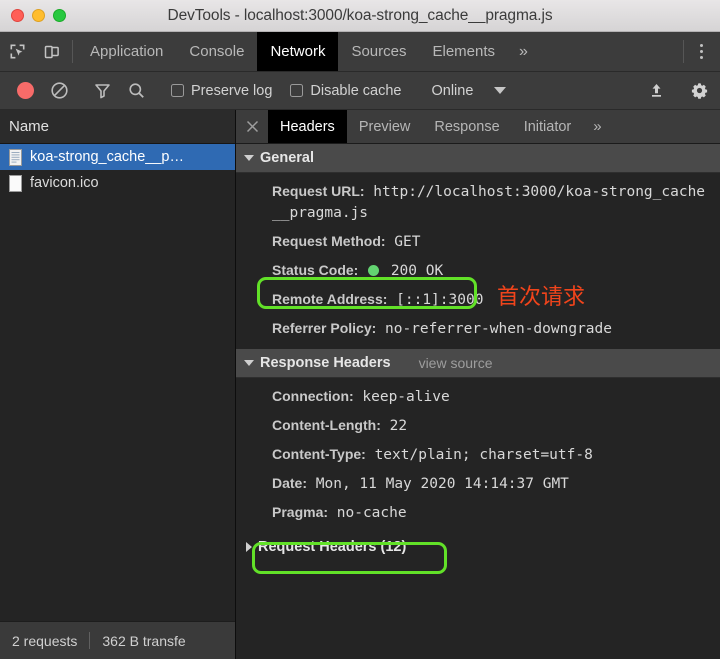  I want to click on header-value: GET, so click(407, 241).